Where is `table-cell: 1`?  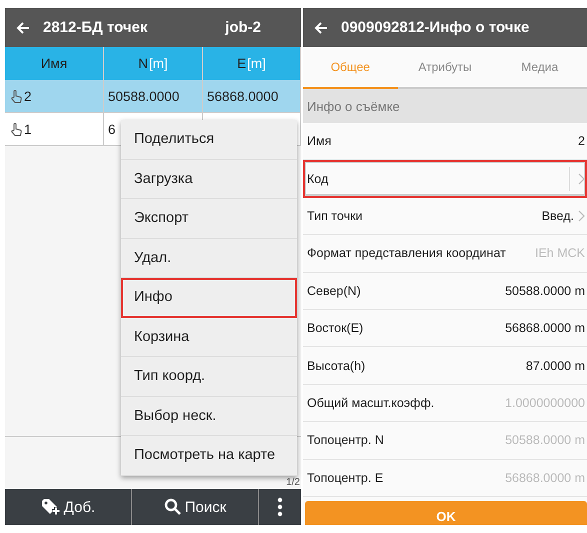 table-cell: 1 is located at coordinates (28, 129).